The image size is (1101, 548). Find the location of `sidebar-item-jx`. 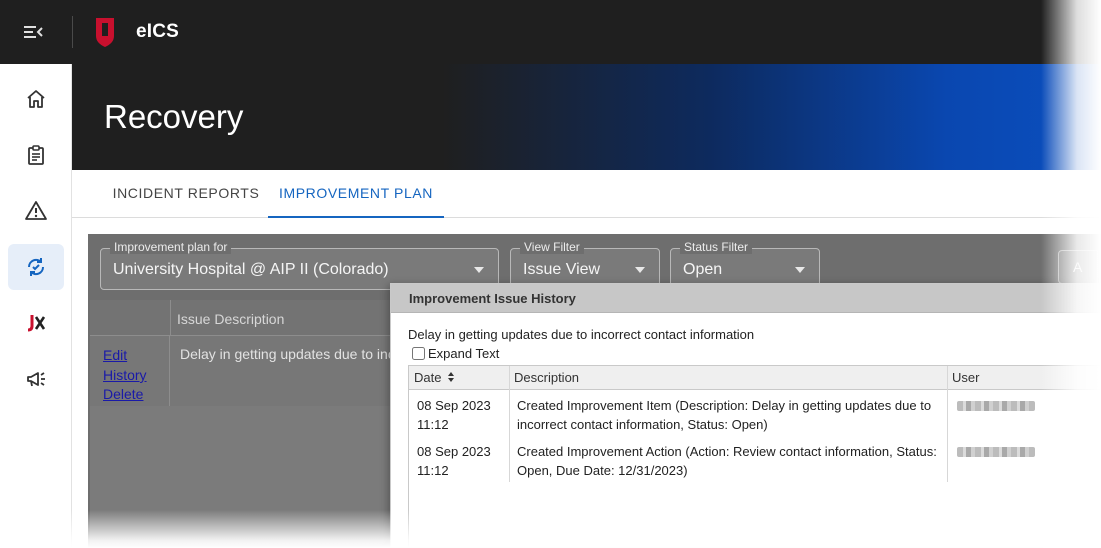

sidebar-item-jx is located at coordinates (36, 323).